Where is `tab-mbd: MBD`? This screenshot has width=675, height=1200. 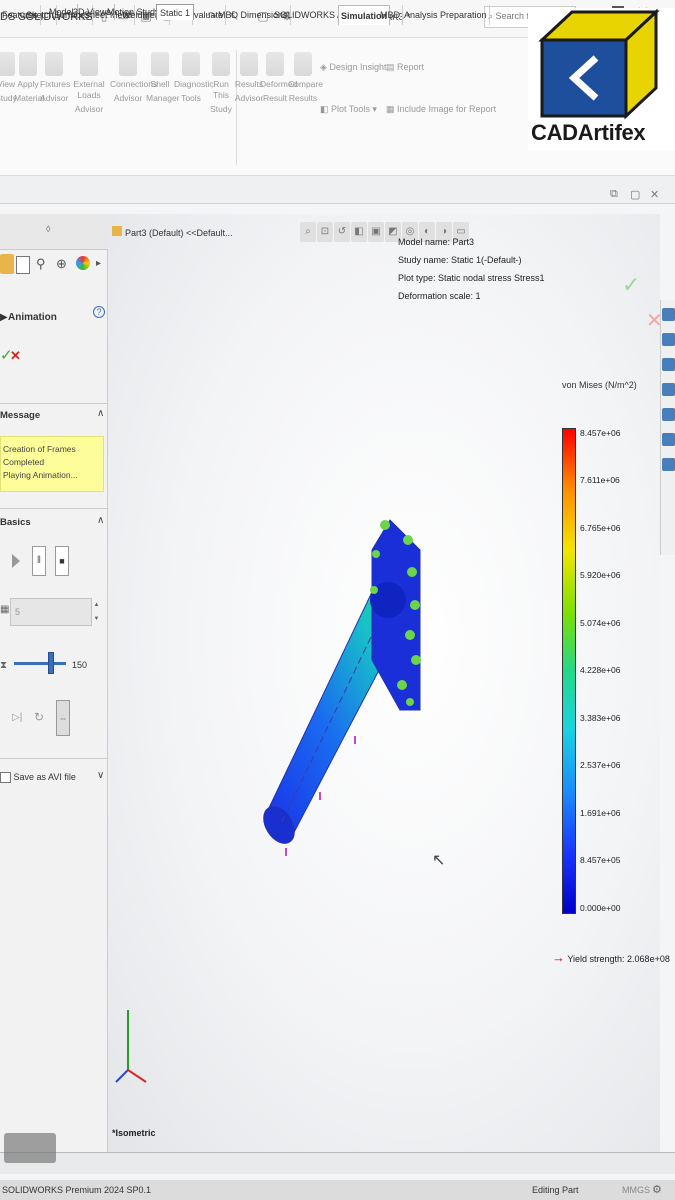
tab-mbd: MBD is located at coordinates (390, 15).